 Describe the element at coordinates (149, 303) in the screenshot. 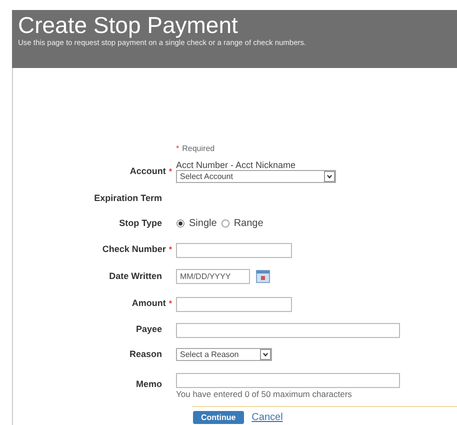

I see `field-label: Amount` at that location.